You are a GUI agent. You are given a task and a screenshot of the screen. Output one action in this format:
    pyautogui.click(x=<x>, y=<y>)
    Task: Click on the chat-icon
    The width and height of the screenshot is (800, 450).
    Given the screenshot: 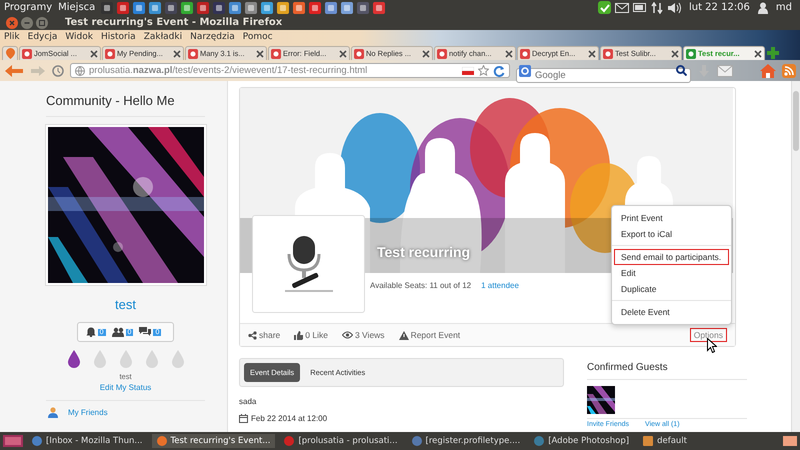 What is the action you would take?
    pyautogui.click(x=145, y=332)
    